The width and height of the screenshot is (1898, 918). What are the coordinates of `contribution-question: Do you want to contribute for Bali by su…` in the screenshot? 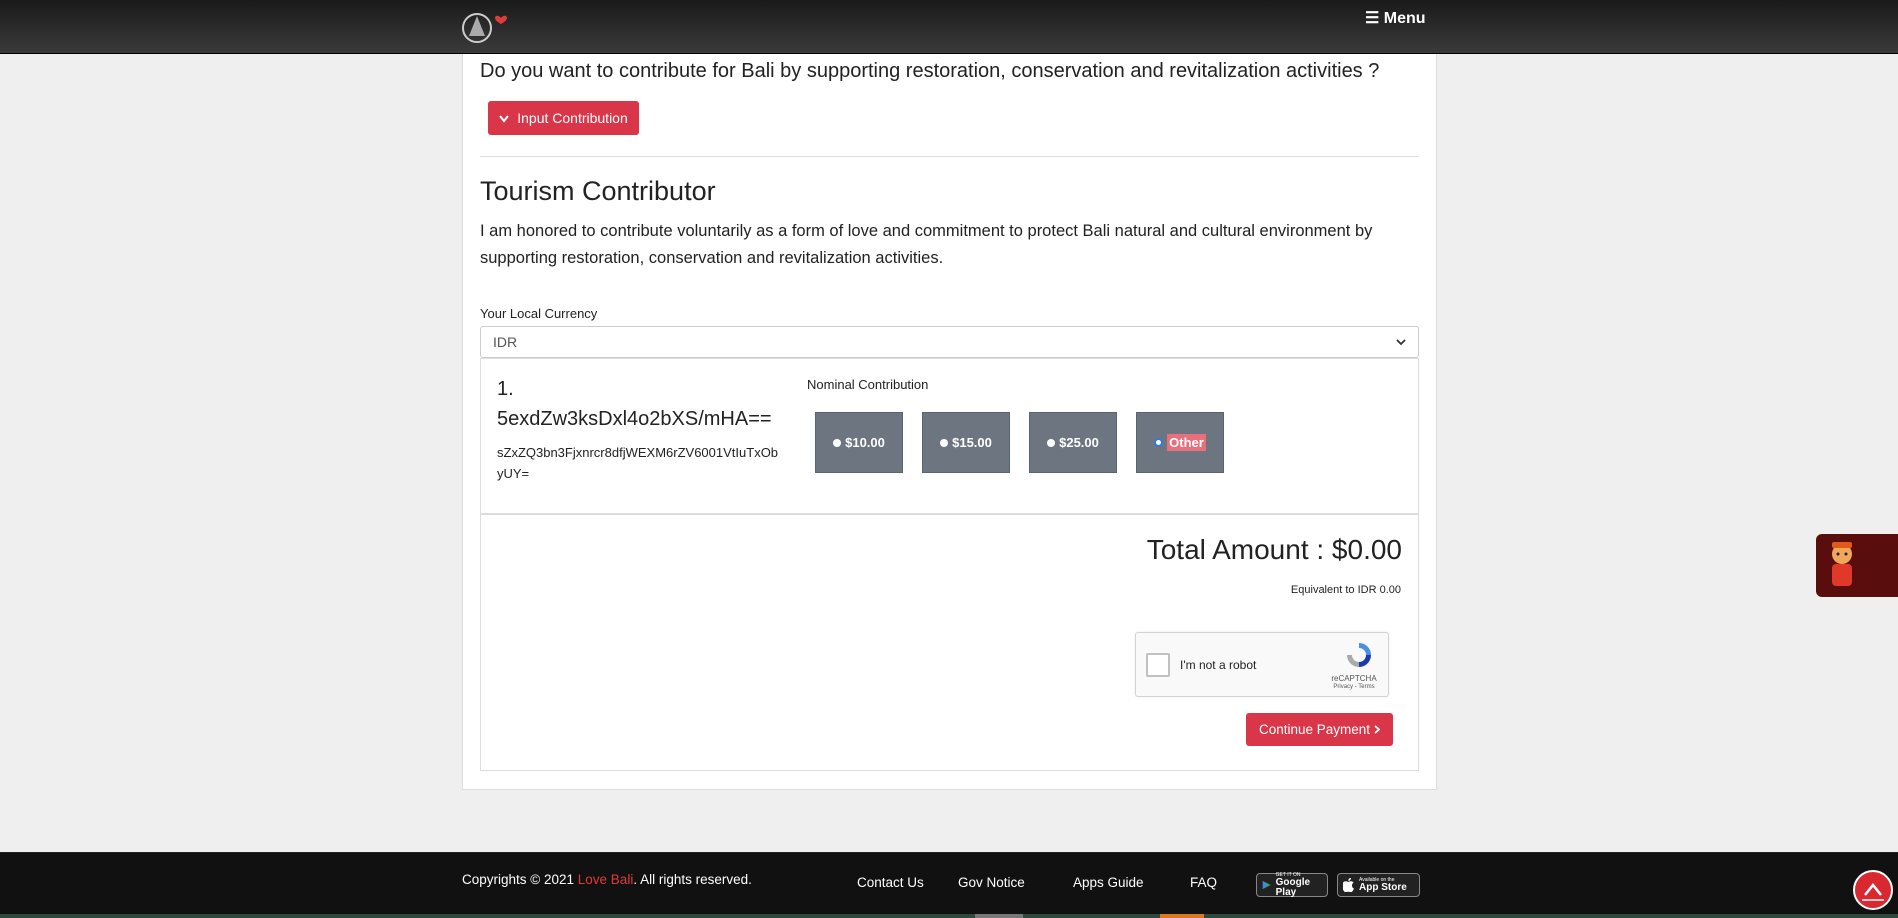 It's located at (930, 71).